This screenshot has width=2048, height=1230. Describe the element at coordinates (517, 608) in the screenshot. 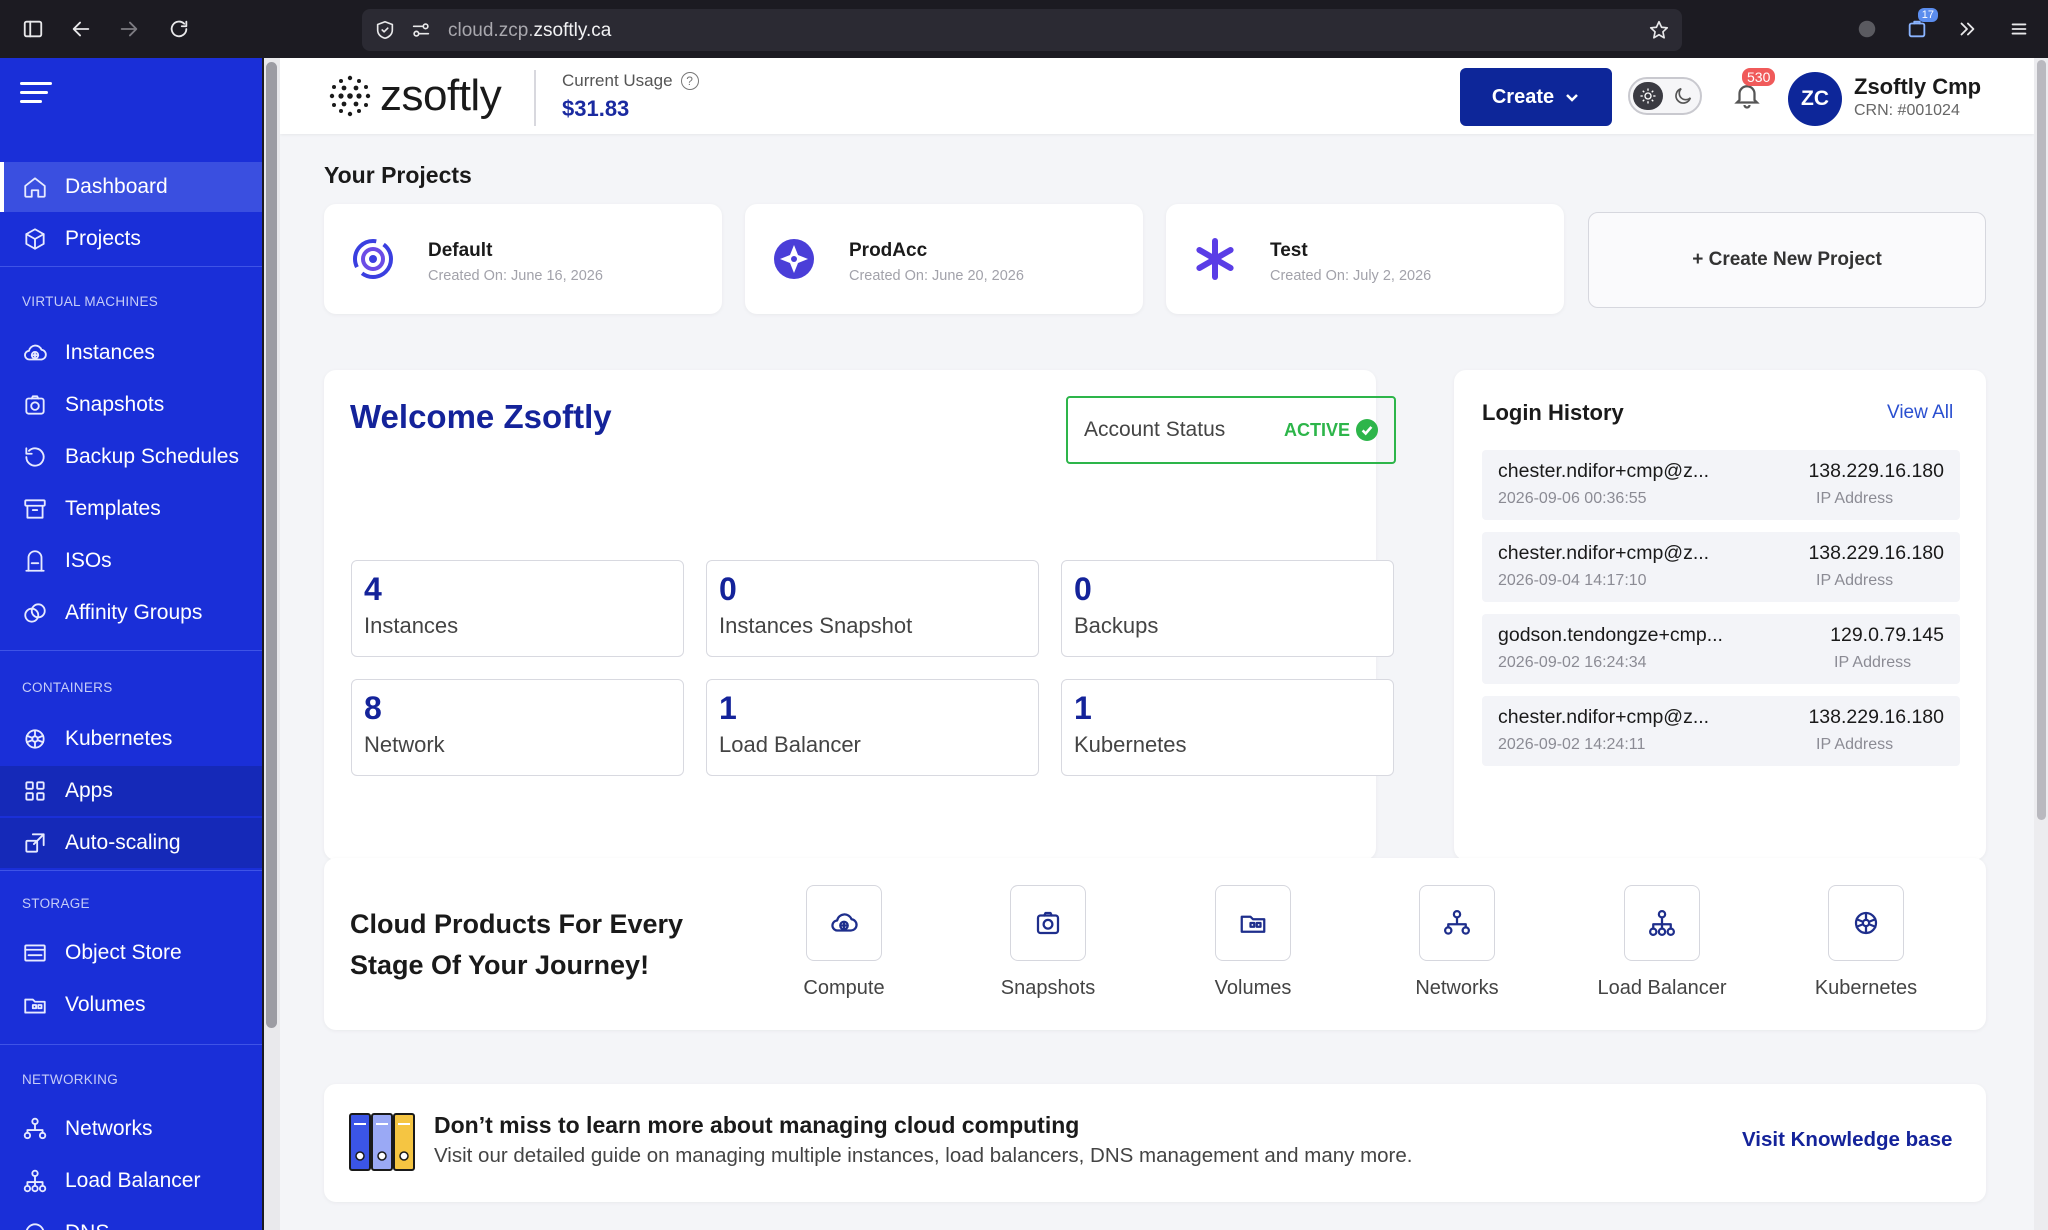

I see `stat-instances: 4 Instances` at that location.